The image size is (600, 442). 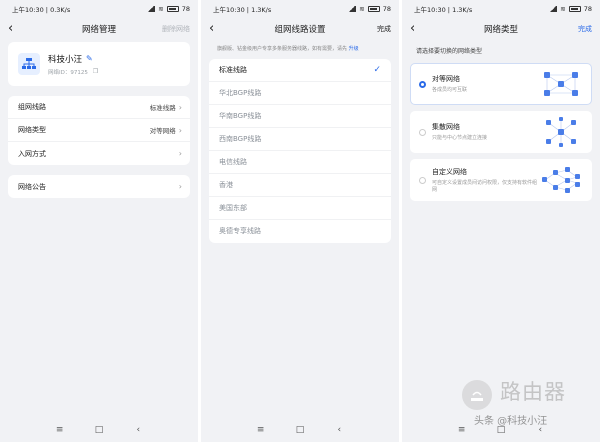 What do you see at coordinates (501, 132) in the screenshot?
I see `type-option-hub: 集散网络 只能与中心节点建立连接` at bounding box center [501, 132].